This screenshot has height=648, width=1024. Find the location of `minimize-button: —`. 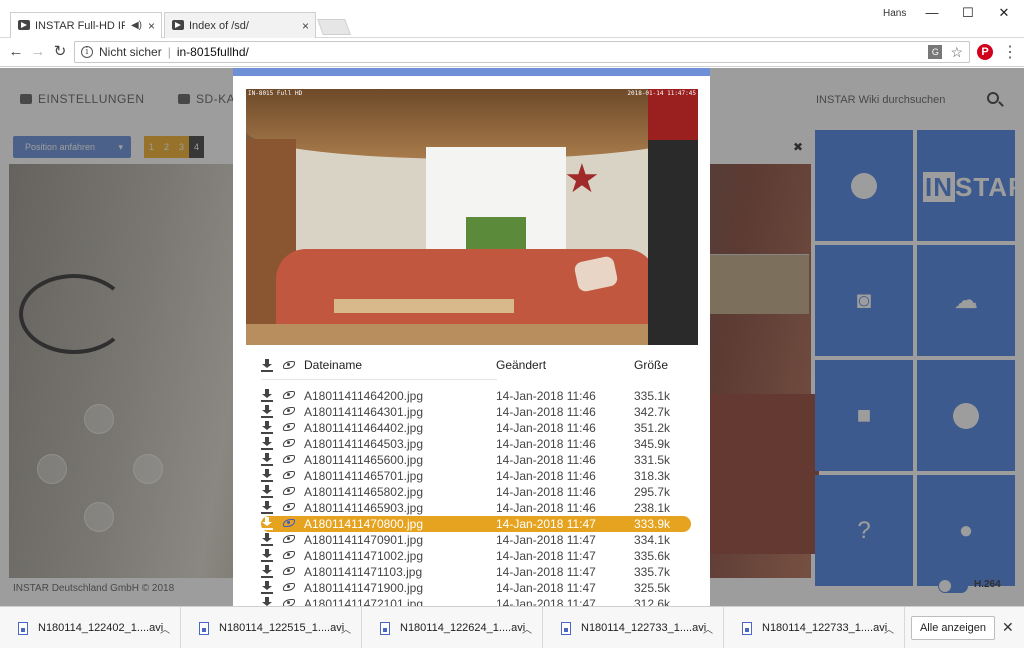

minimize-button: — is located at coordinates (932, 13).